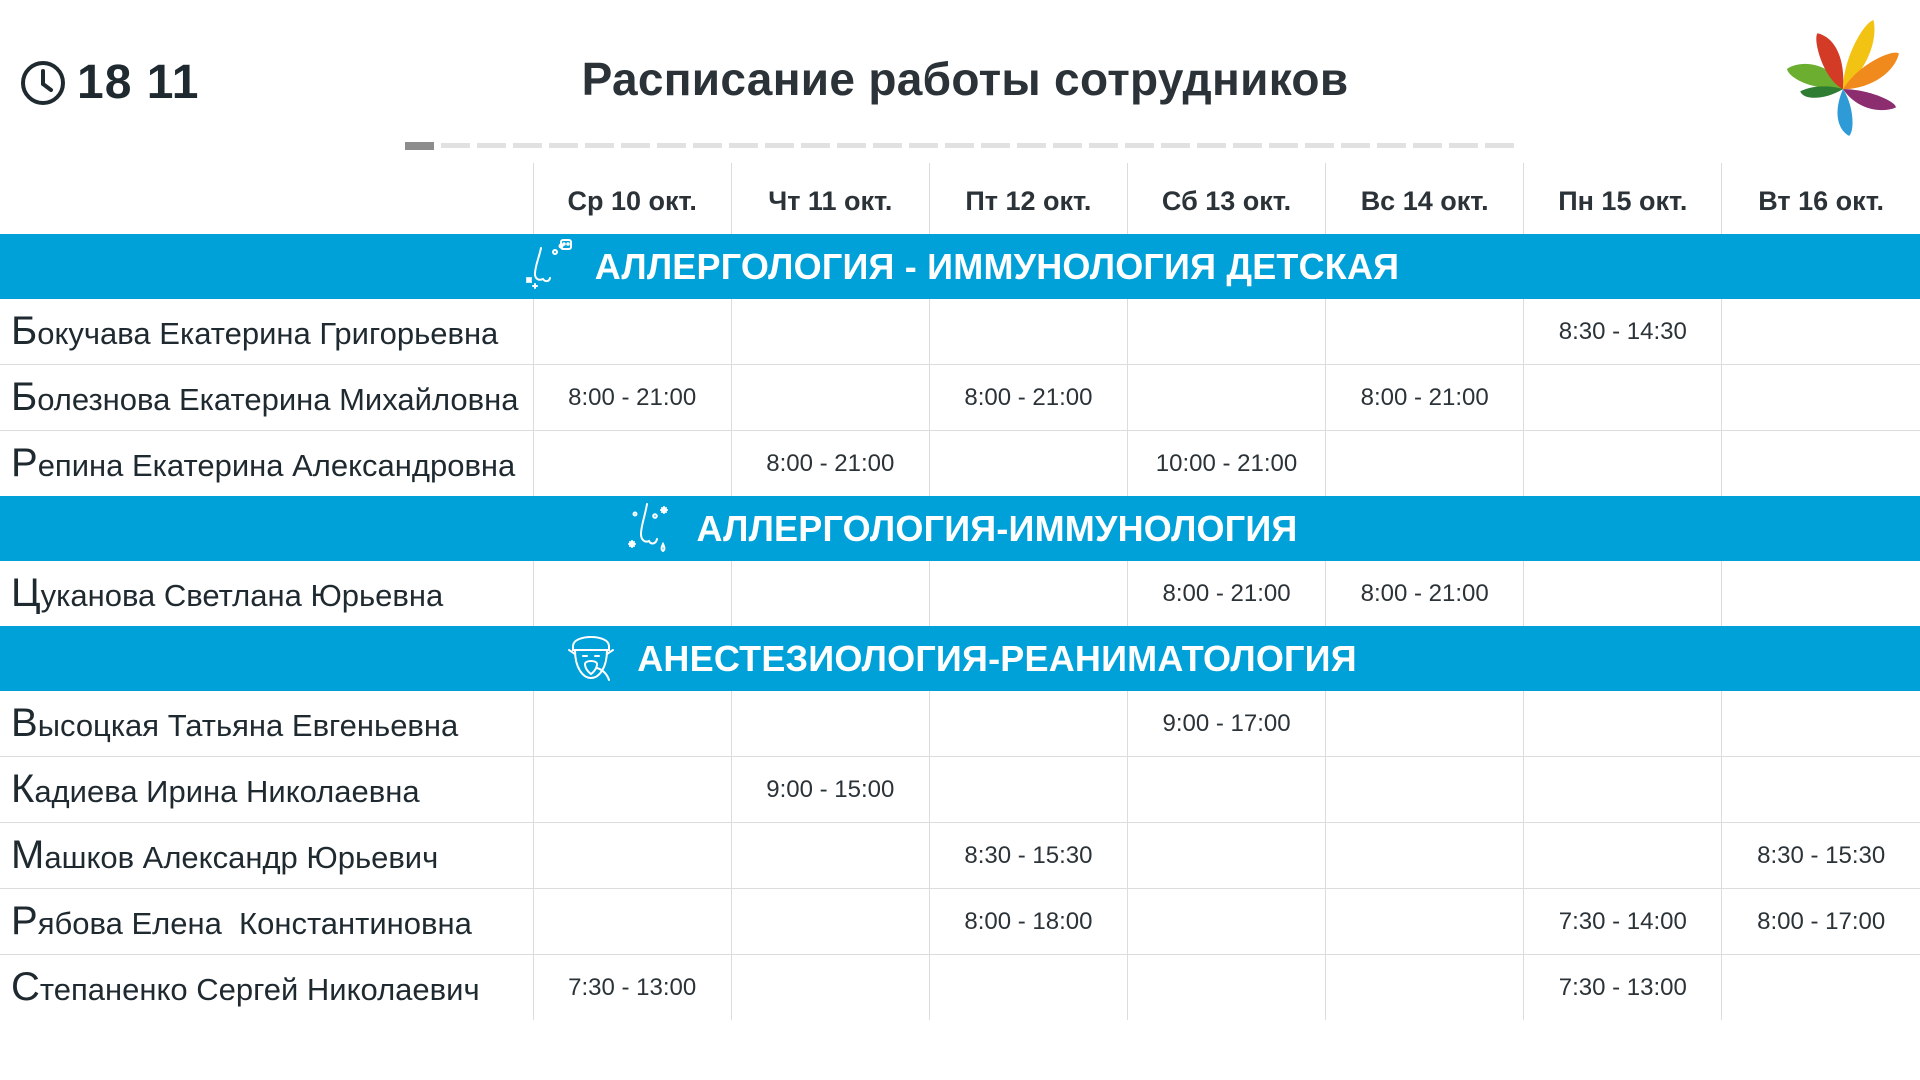 The width and height of the screenshot is (1920, 1080). Describe the element at coordinates (267, 855) in the screenshot. I see `staff-name: Машков Александр Юрьевич` at that location.